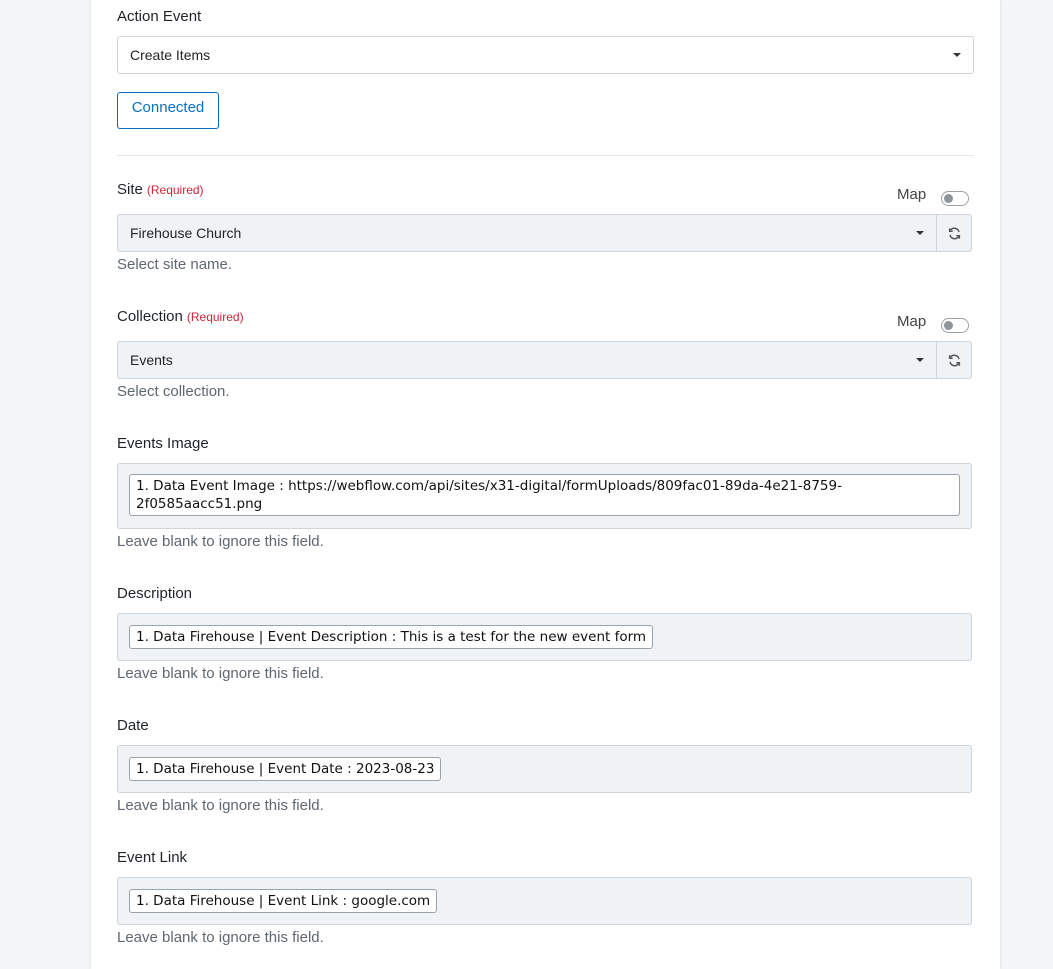 This screenshot has width=1053, height=969. What do you see at coordinates (220, 805) in the screenshot?
I see `date-help-text: Leave blank to ignore this field.` at bounding box center [220, 805].